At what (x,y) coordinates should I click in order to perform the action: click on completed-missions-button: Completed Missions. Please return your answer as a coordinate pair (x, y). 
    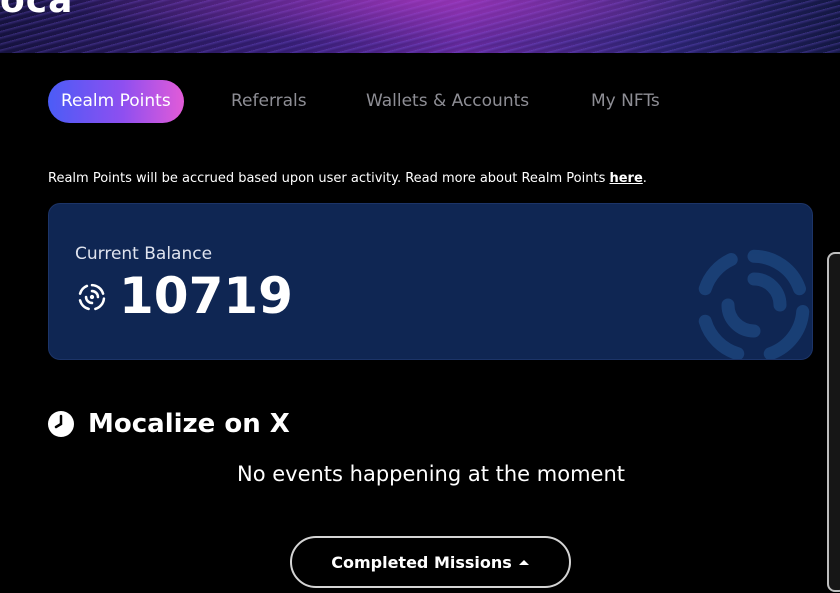
    Looking at the image, I should click on (430, 562).